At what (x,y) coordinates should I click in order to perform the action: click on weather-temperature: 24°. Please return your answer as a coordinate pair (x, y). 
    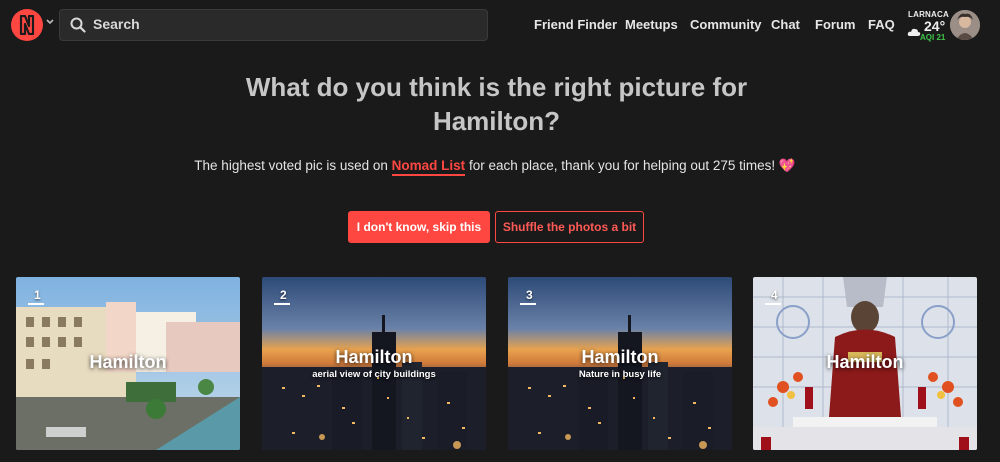
    Looking at the image, I should click on (935, 26).